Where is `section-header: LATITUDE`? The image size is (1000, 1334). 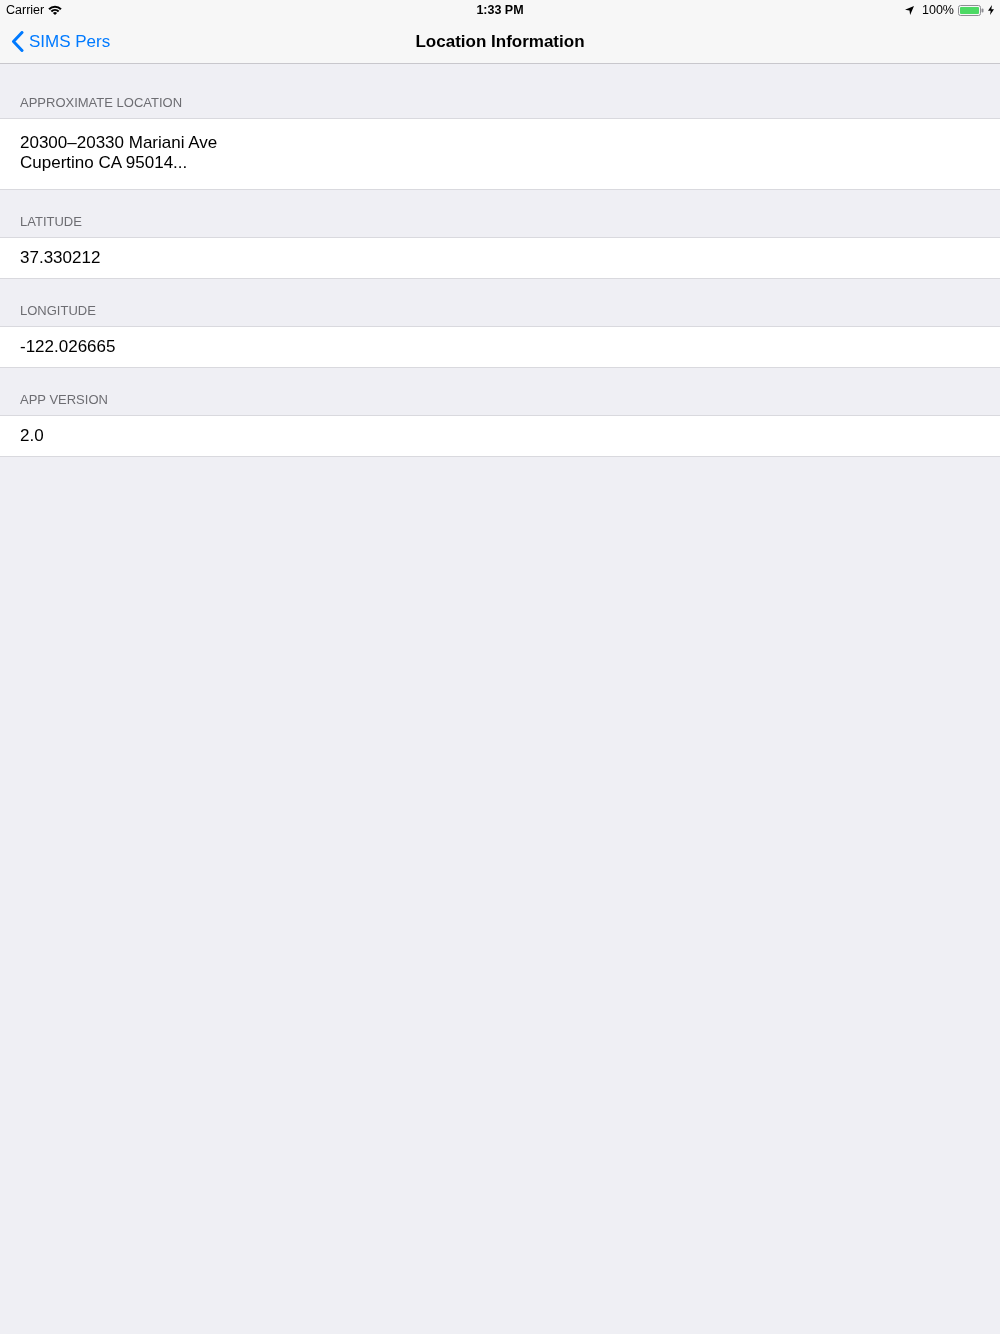 section-header: LATITUDE is located at coordinates (51, 222).